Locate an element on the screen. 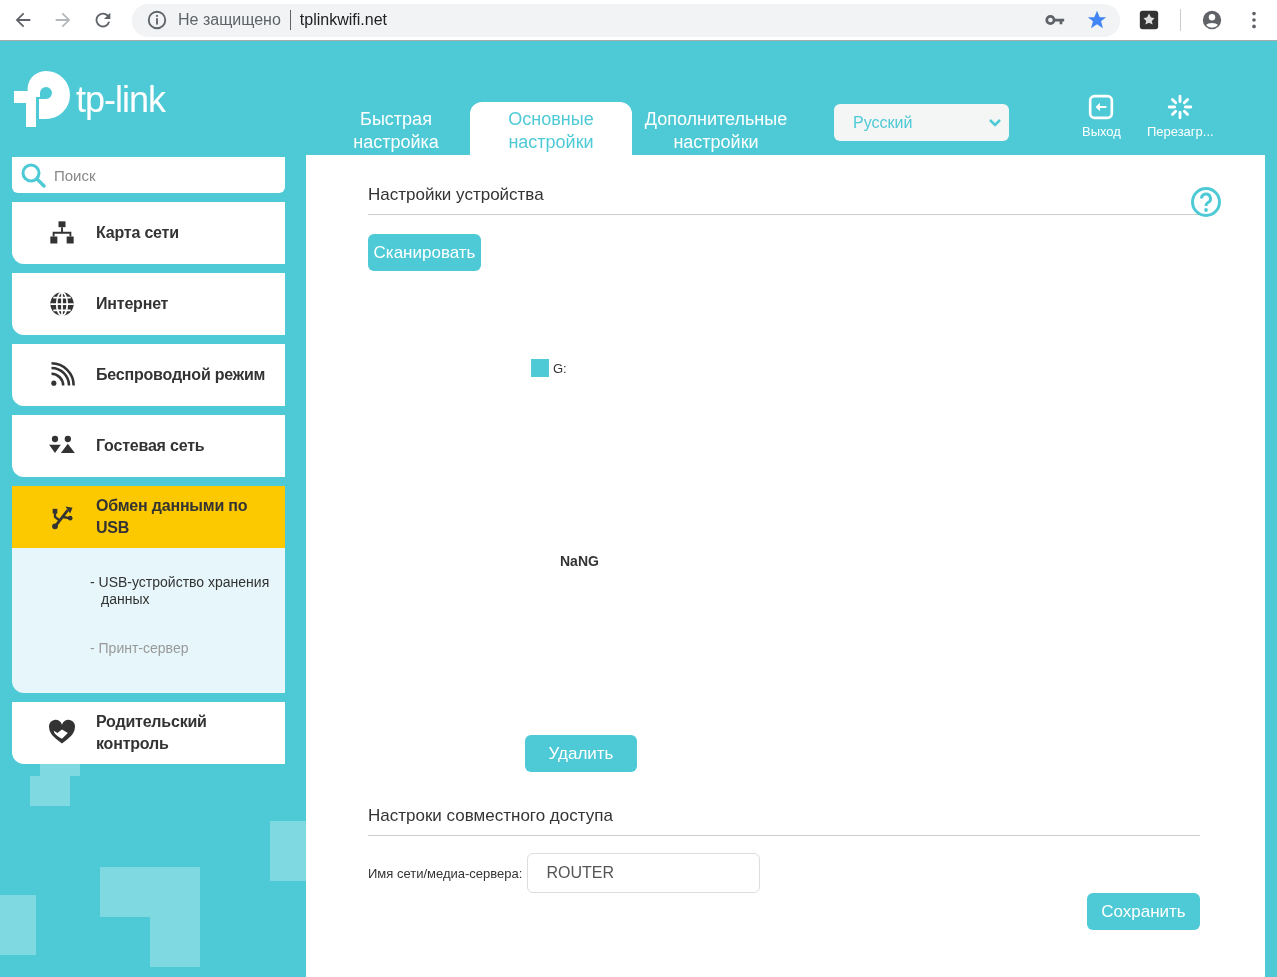  extension-icon is located at coordinates (1149, 20).